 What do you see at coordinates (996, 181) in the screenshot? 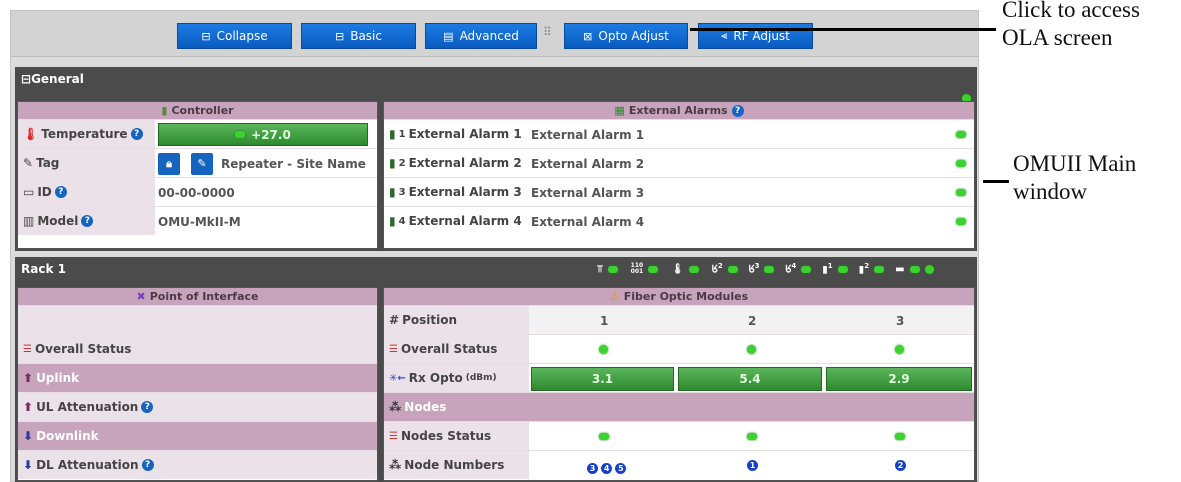
I see `callout-line-main` at bounding box center [996, 181].